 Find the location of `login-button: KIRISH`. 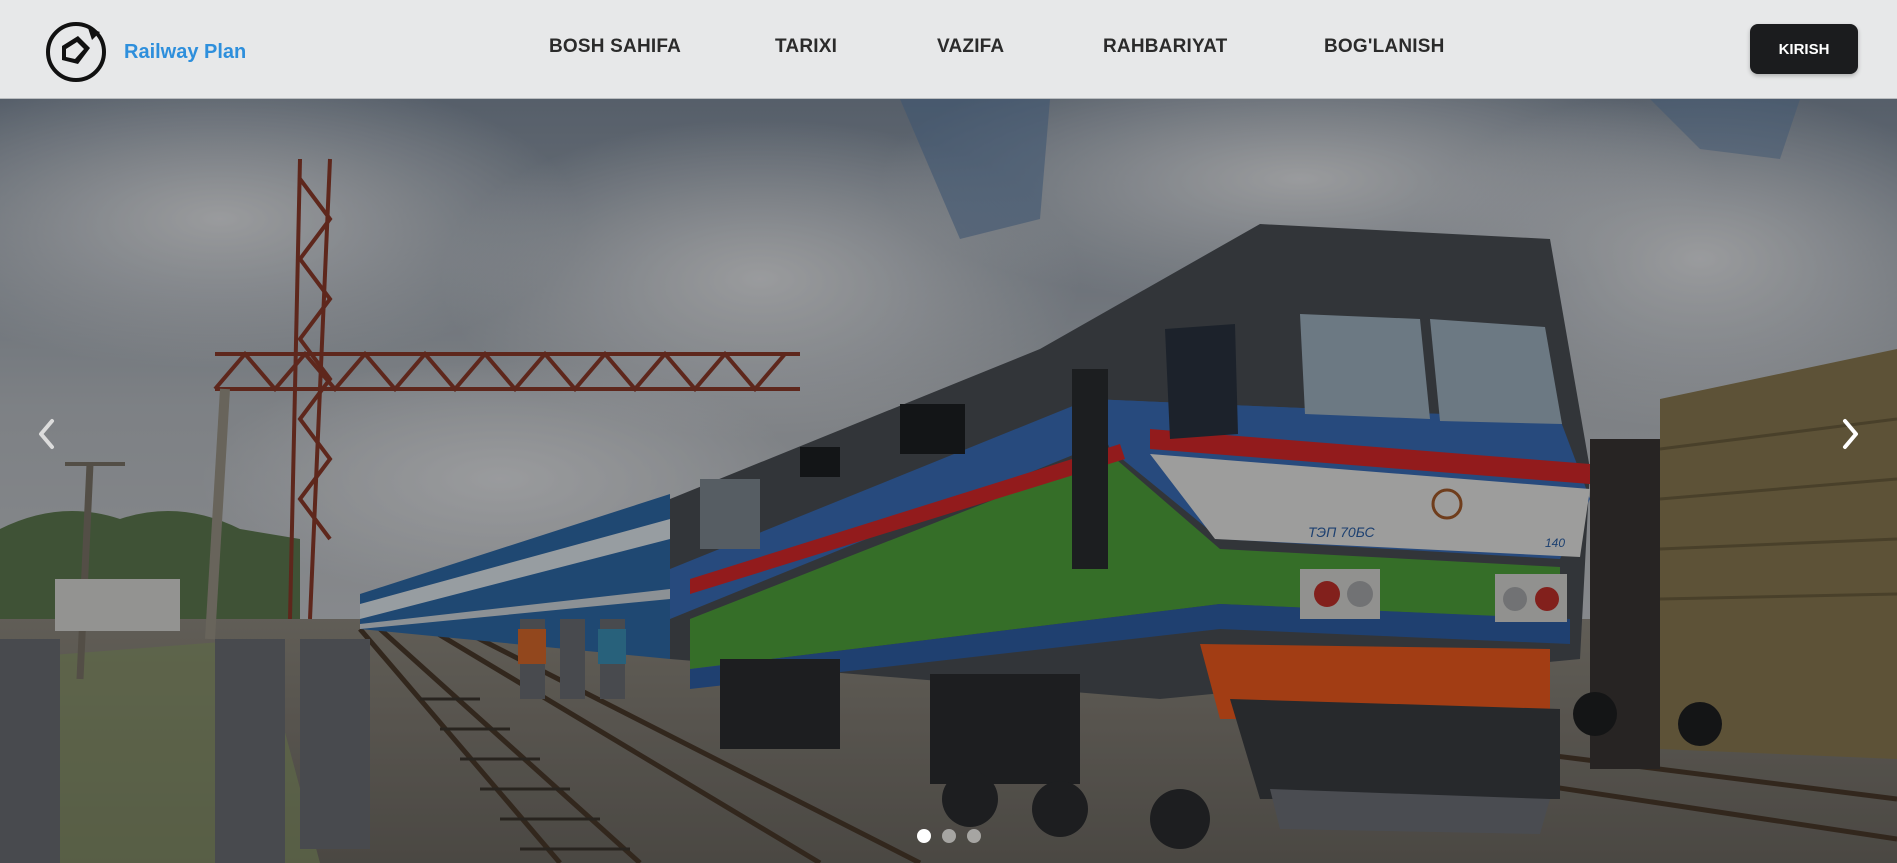

login-button: KIRISH is located at coordinates (1804, 49).